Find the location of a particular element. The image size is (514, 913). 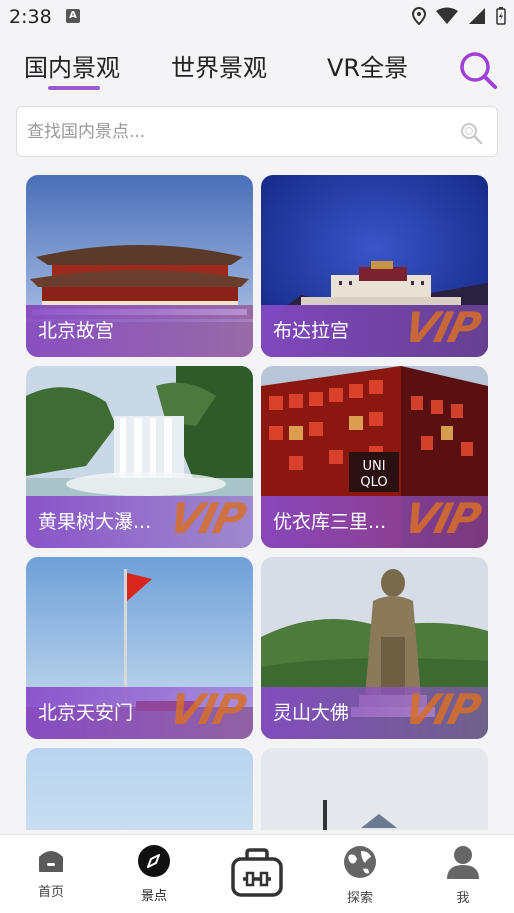

svg-text: UNI is located at coordinates (373, 466).